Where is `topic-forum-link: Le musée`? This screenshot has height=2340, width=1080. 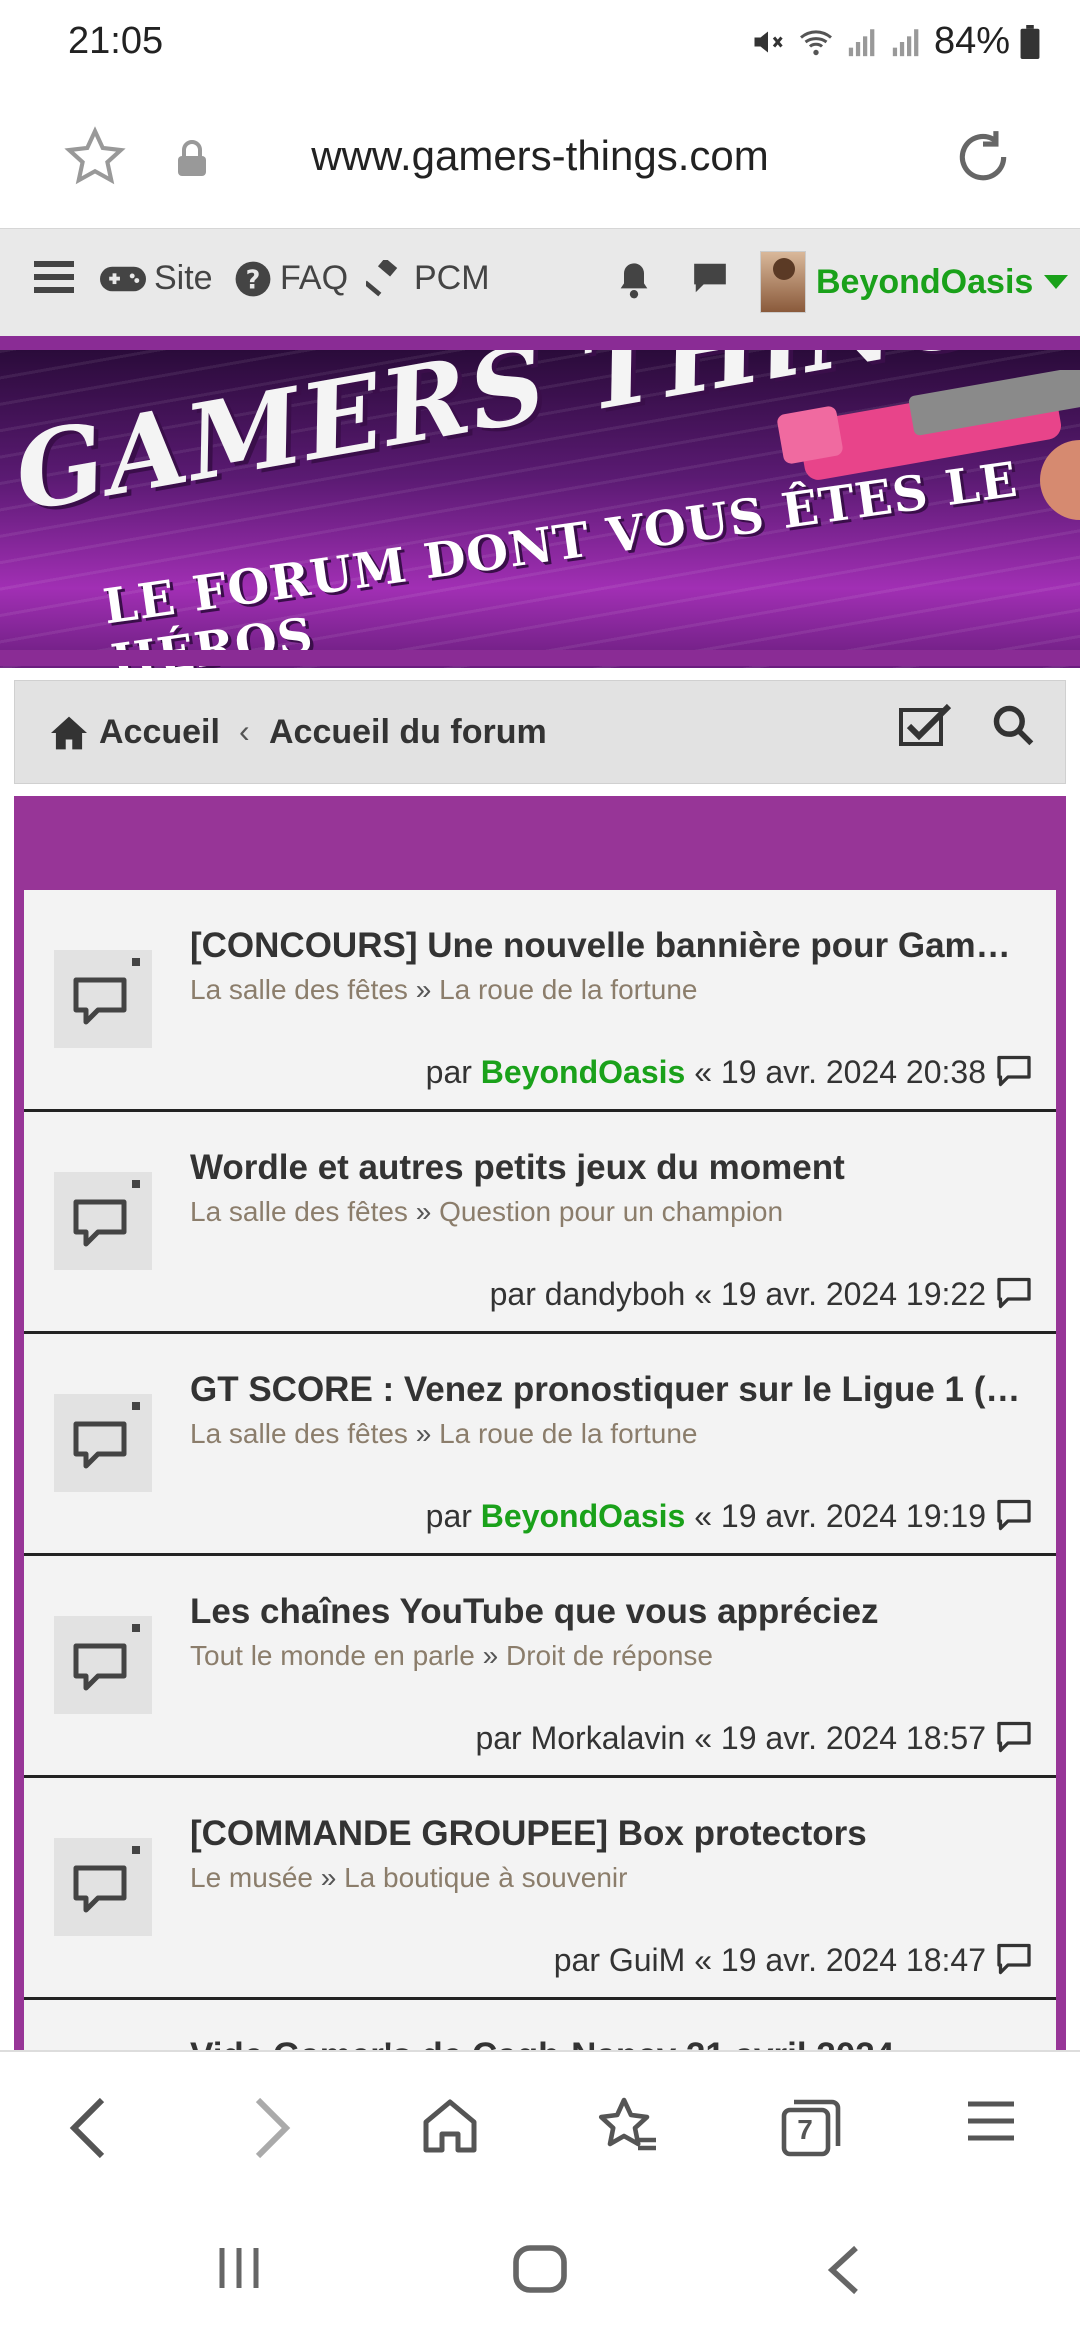 topic-forum-link: Le musée is located at coordinates (251, 1877).